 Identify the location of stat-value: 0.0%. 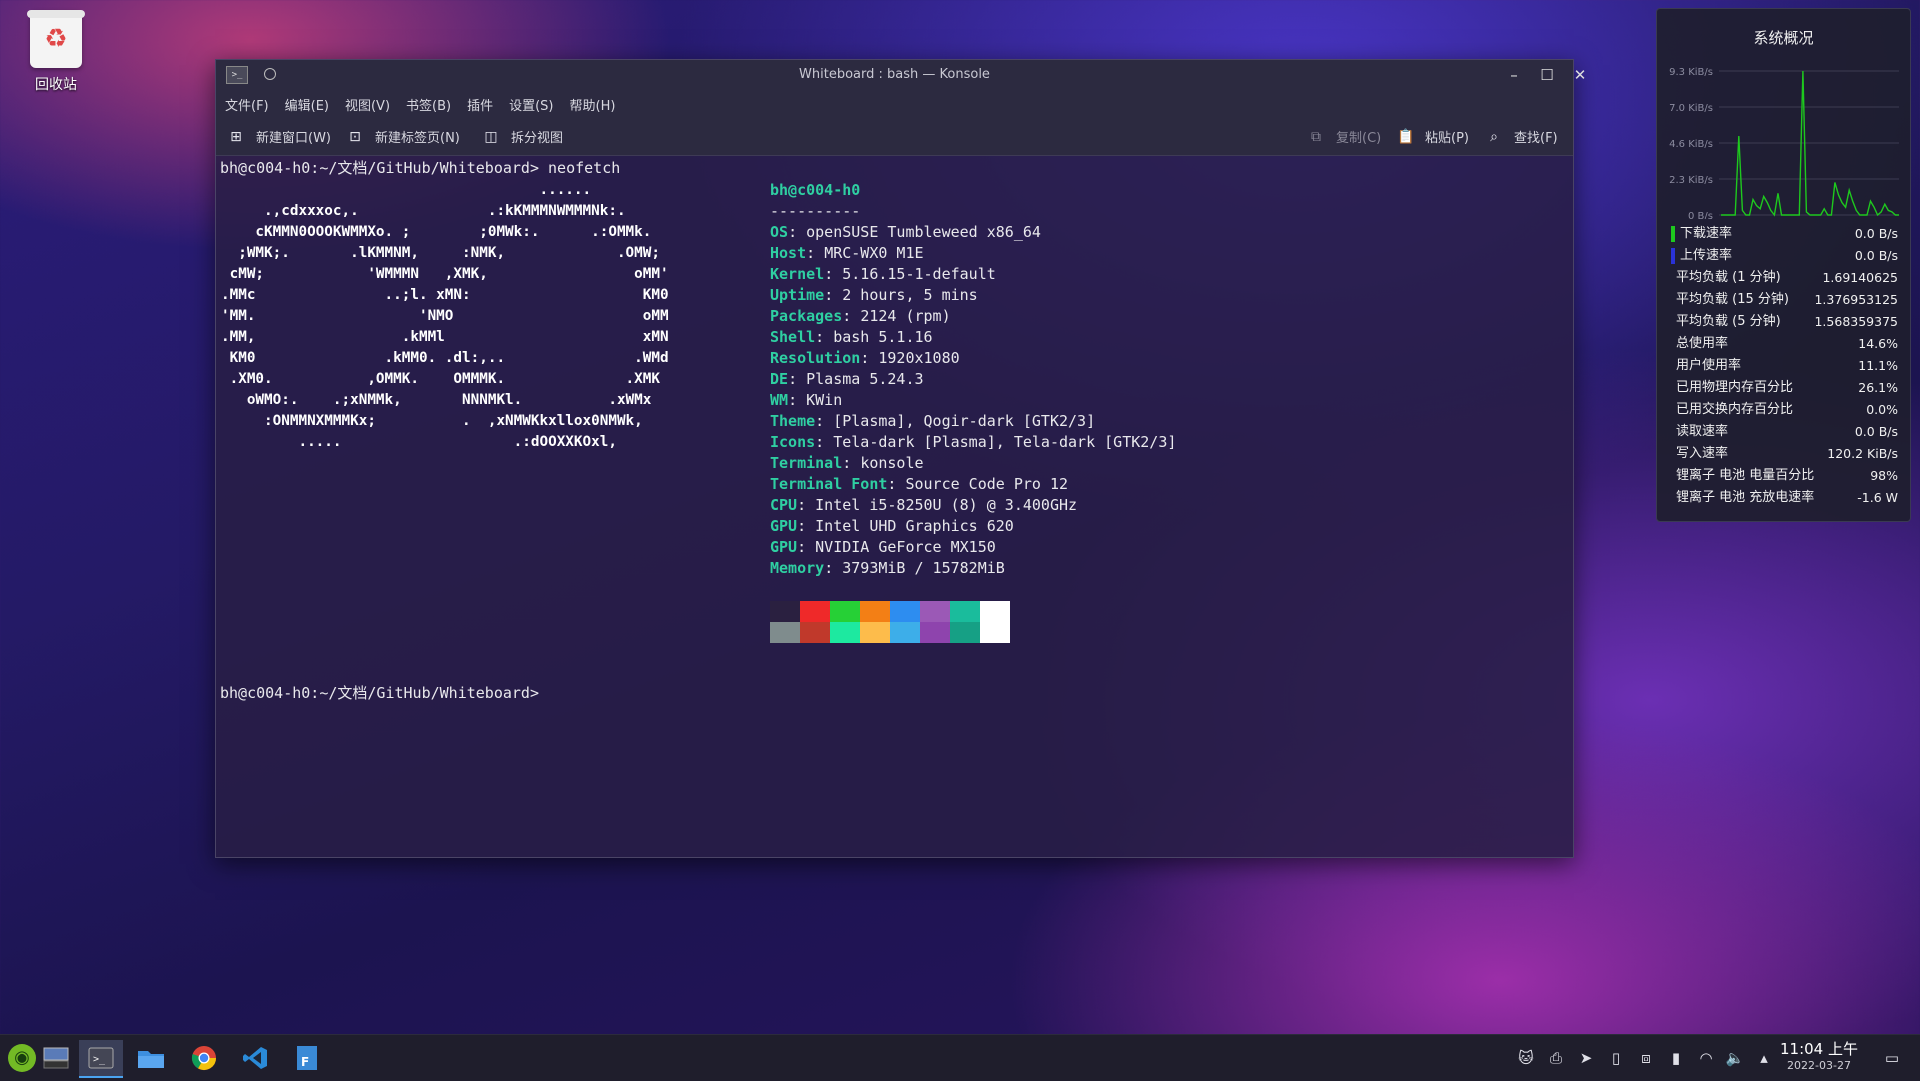
(1882, 409).